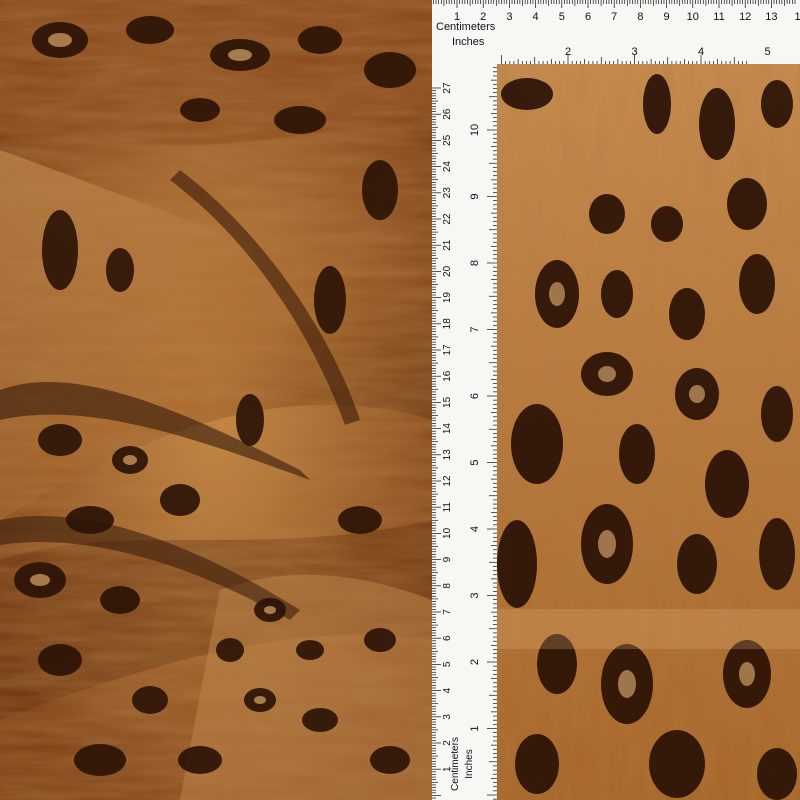 This screenshot has width=800, height=800. What do you see at coordinates (447, 376) in the screenshot?
I see `side-cm-number: 16` at bounding box center [447, 376].